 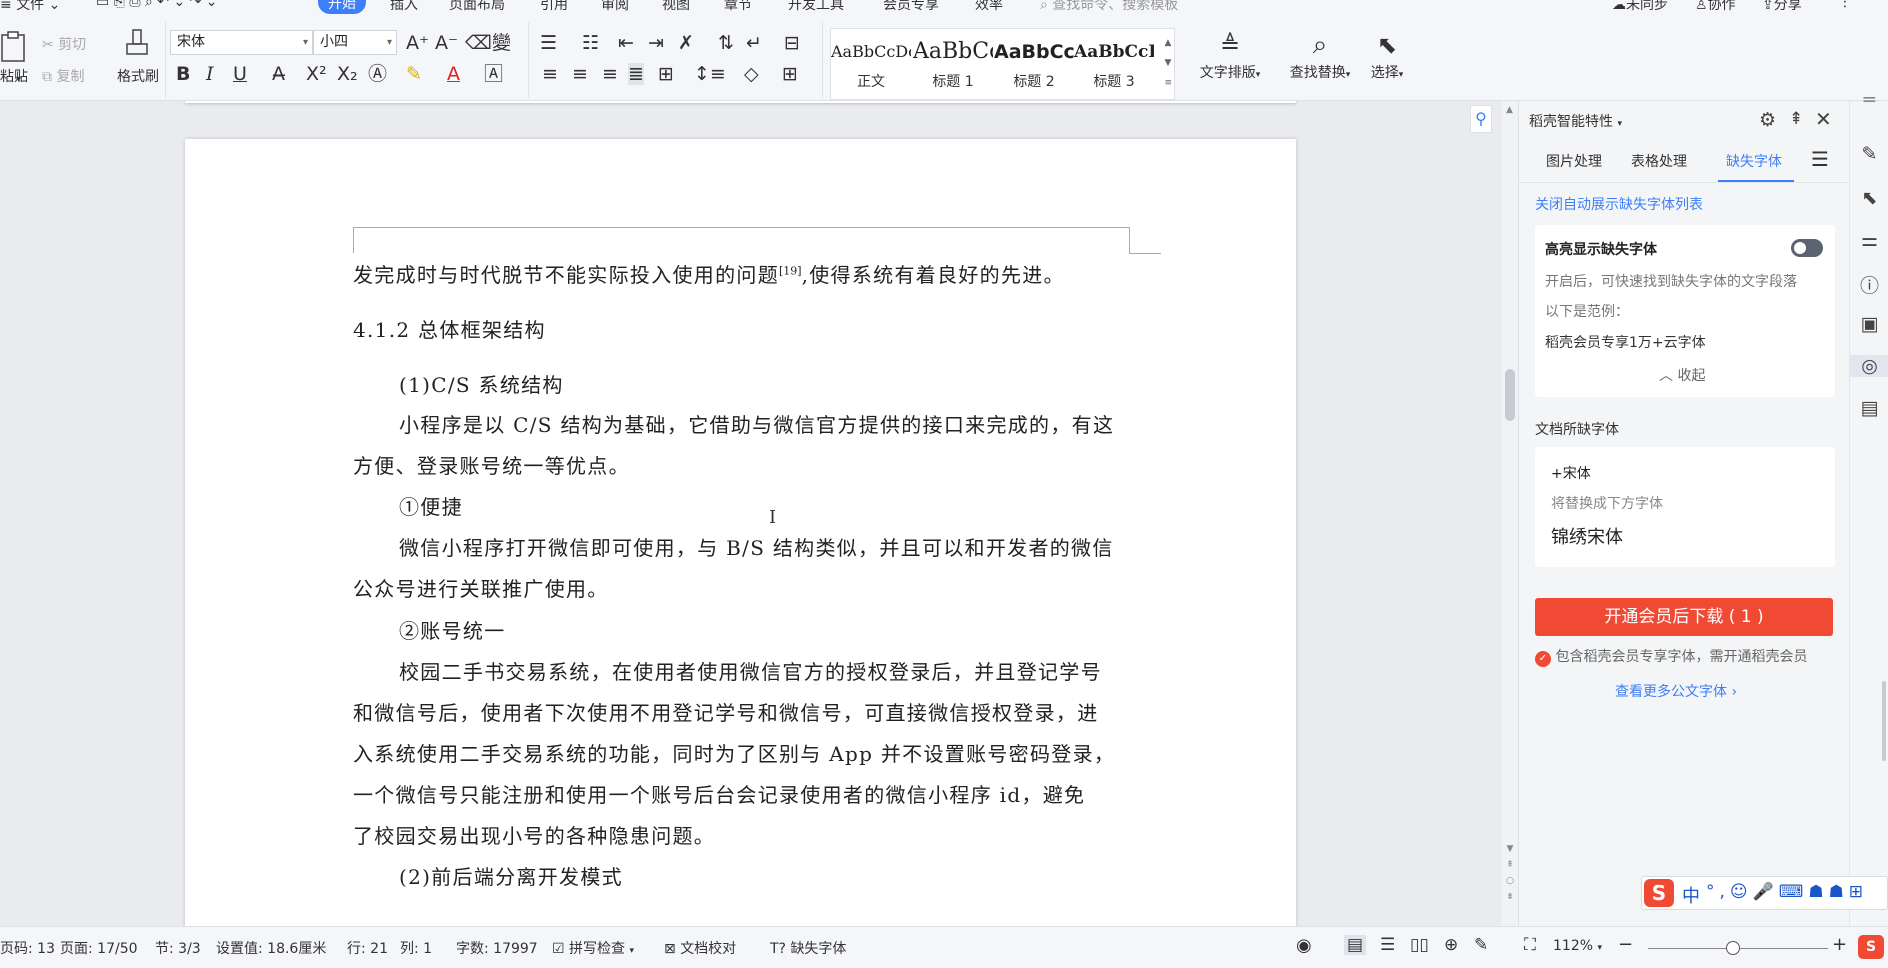 What do you see at coordinates (790, 74) in the screenshot?
I see `borders-icon: ⊞` at bounding box center [790, 74].